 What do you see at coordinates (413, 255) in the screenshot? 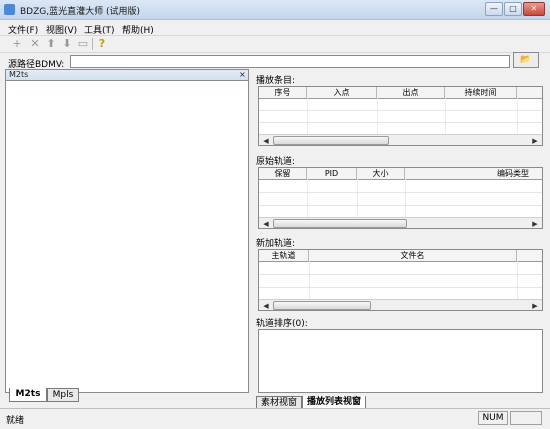
I see `column-header: 文件名` at bounding box center [413, 255].